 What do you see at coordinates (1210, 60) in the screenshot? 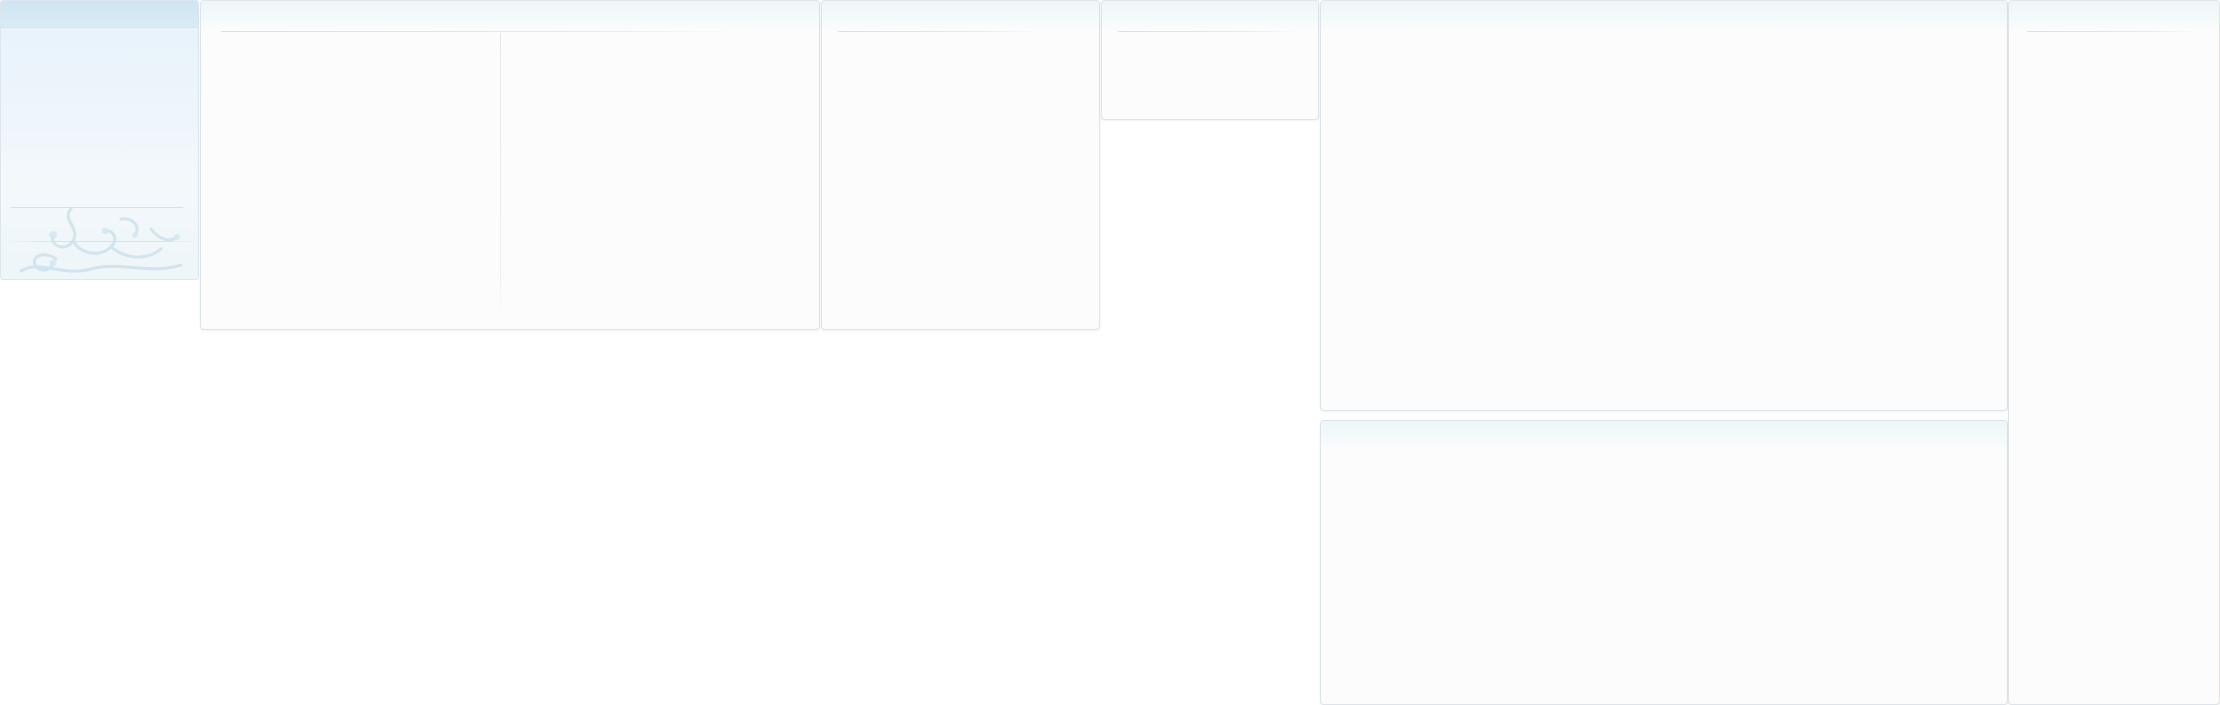
I see `panel-c` at bounding box center [1210, 60].